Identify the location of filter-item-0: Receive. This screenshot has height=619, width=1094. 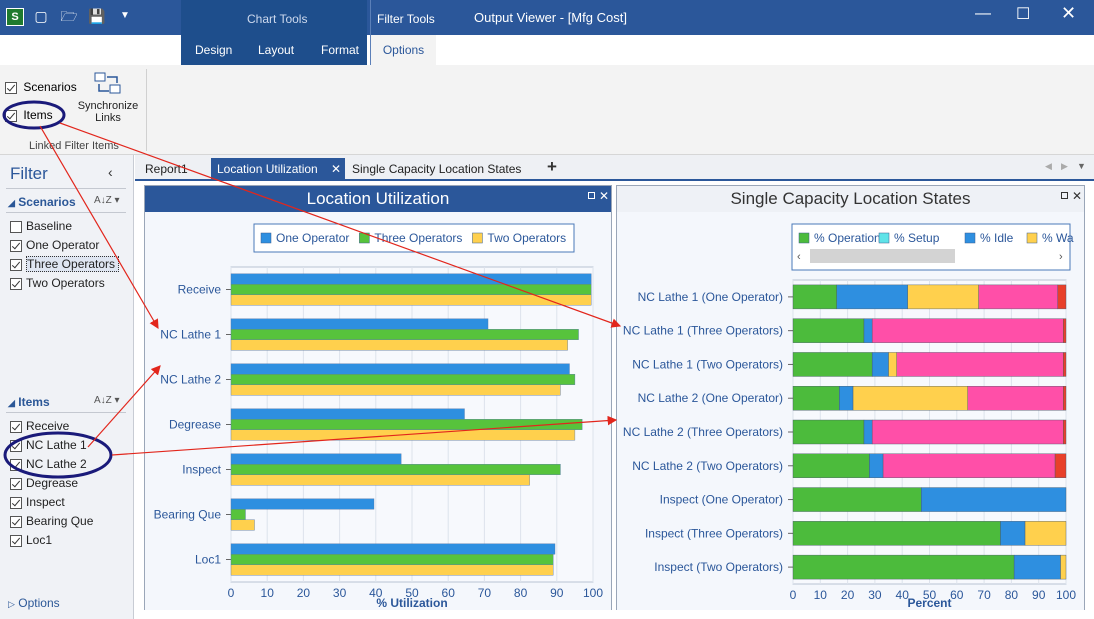
(39, 426).